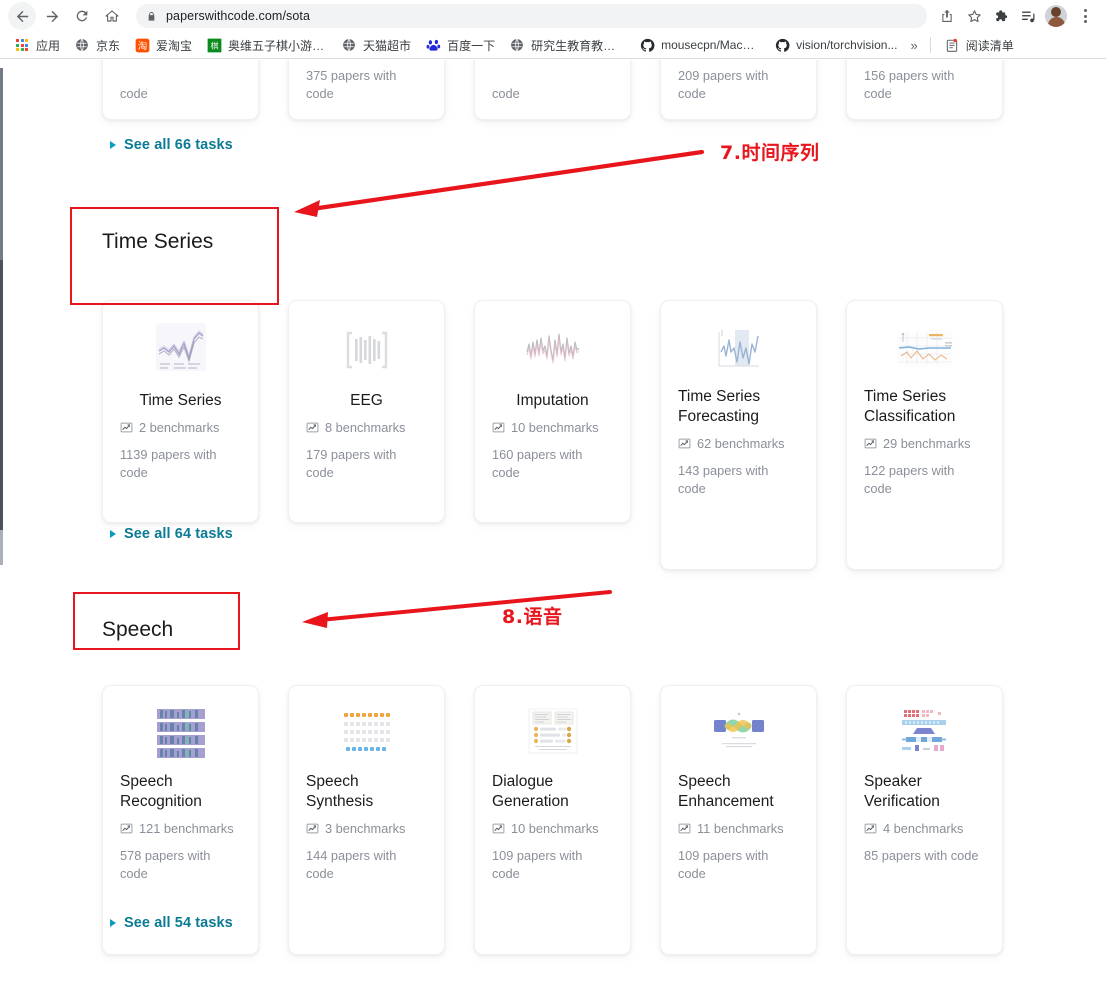  Describe the element at coordinates (387, 45) in the screenshot. I see `bookmark-label: 天猫超市` at that location.